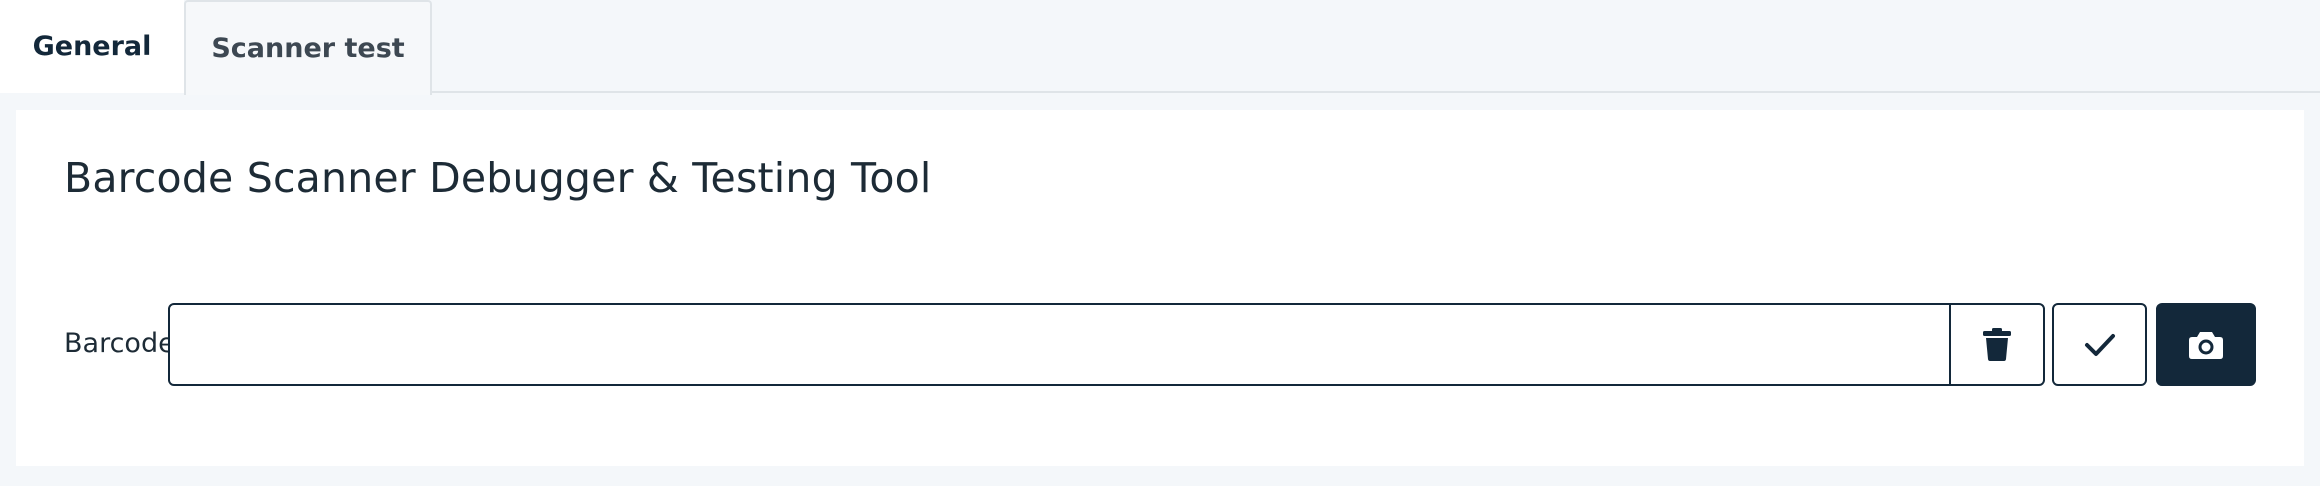  I want to click on barcode-label: Barcode, so click(119, 343).